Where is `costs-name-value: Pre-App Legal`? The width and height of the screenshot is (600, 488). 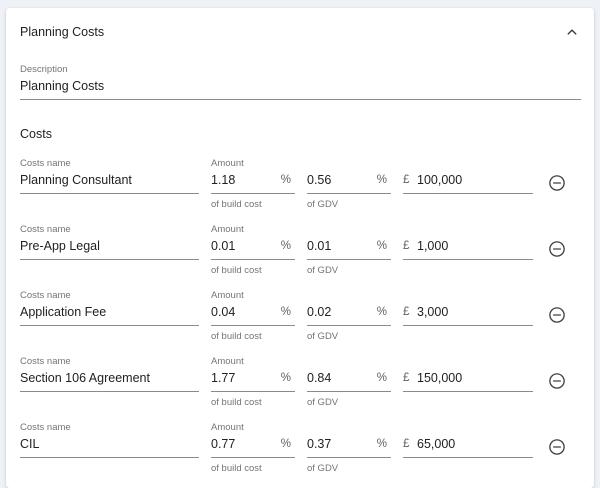 costs-name-value: Pre-App Legal is located at coordinates (60, 246).